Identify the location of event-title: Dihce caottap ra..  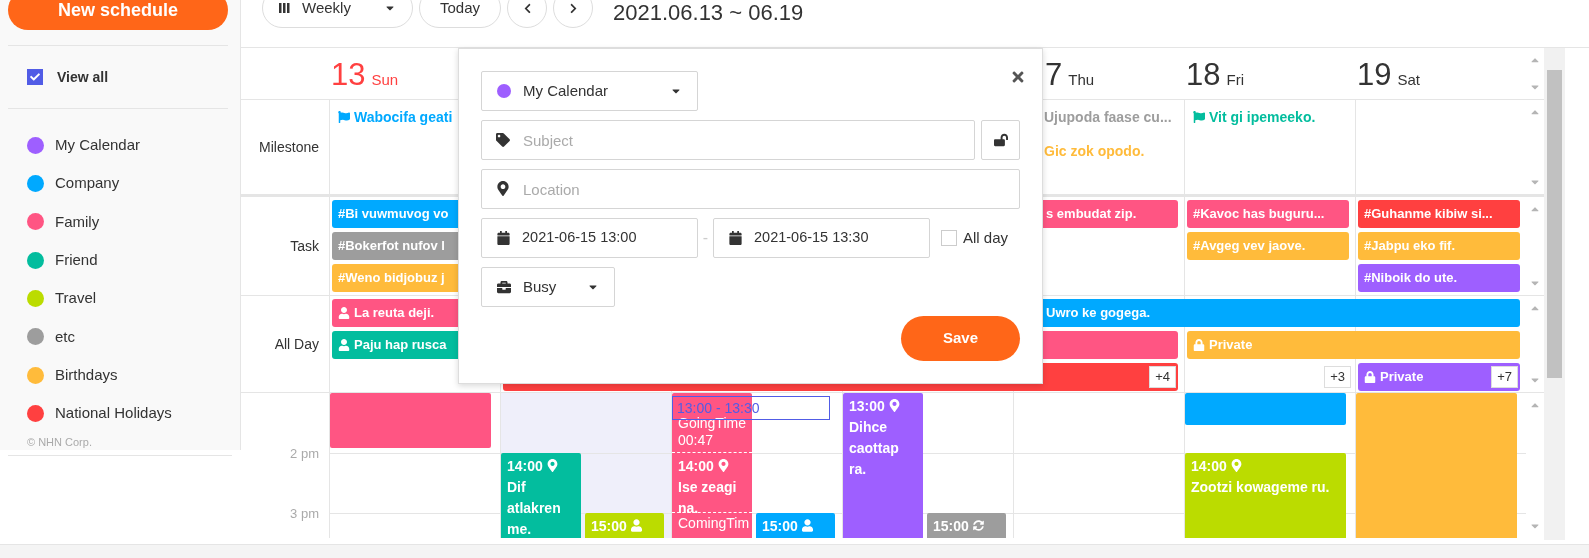
(874, 448).